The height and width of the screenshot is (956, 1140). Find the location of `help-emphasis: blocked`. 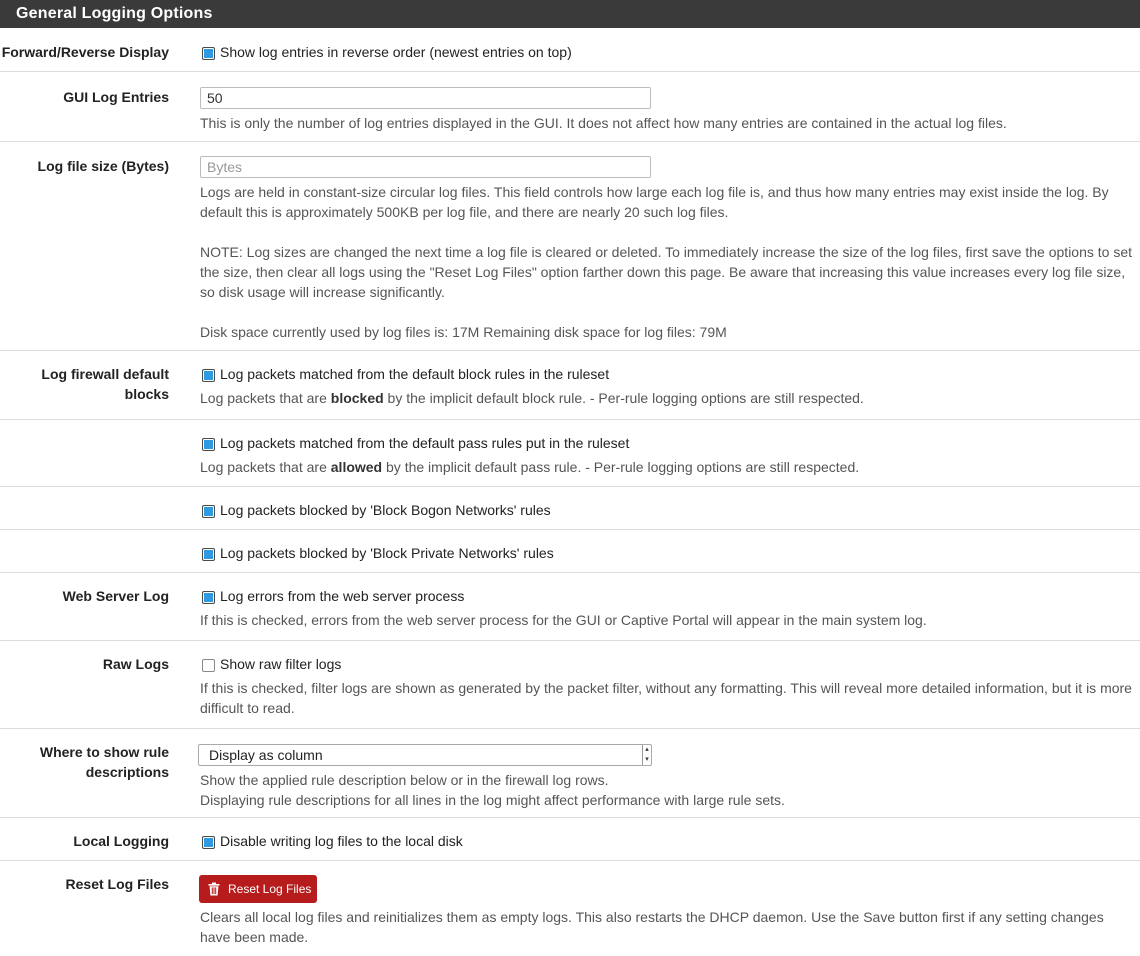

help-emphasis: blocked is located at coordinates (357, 398).